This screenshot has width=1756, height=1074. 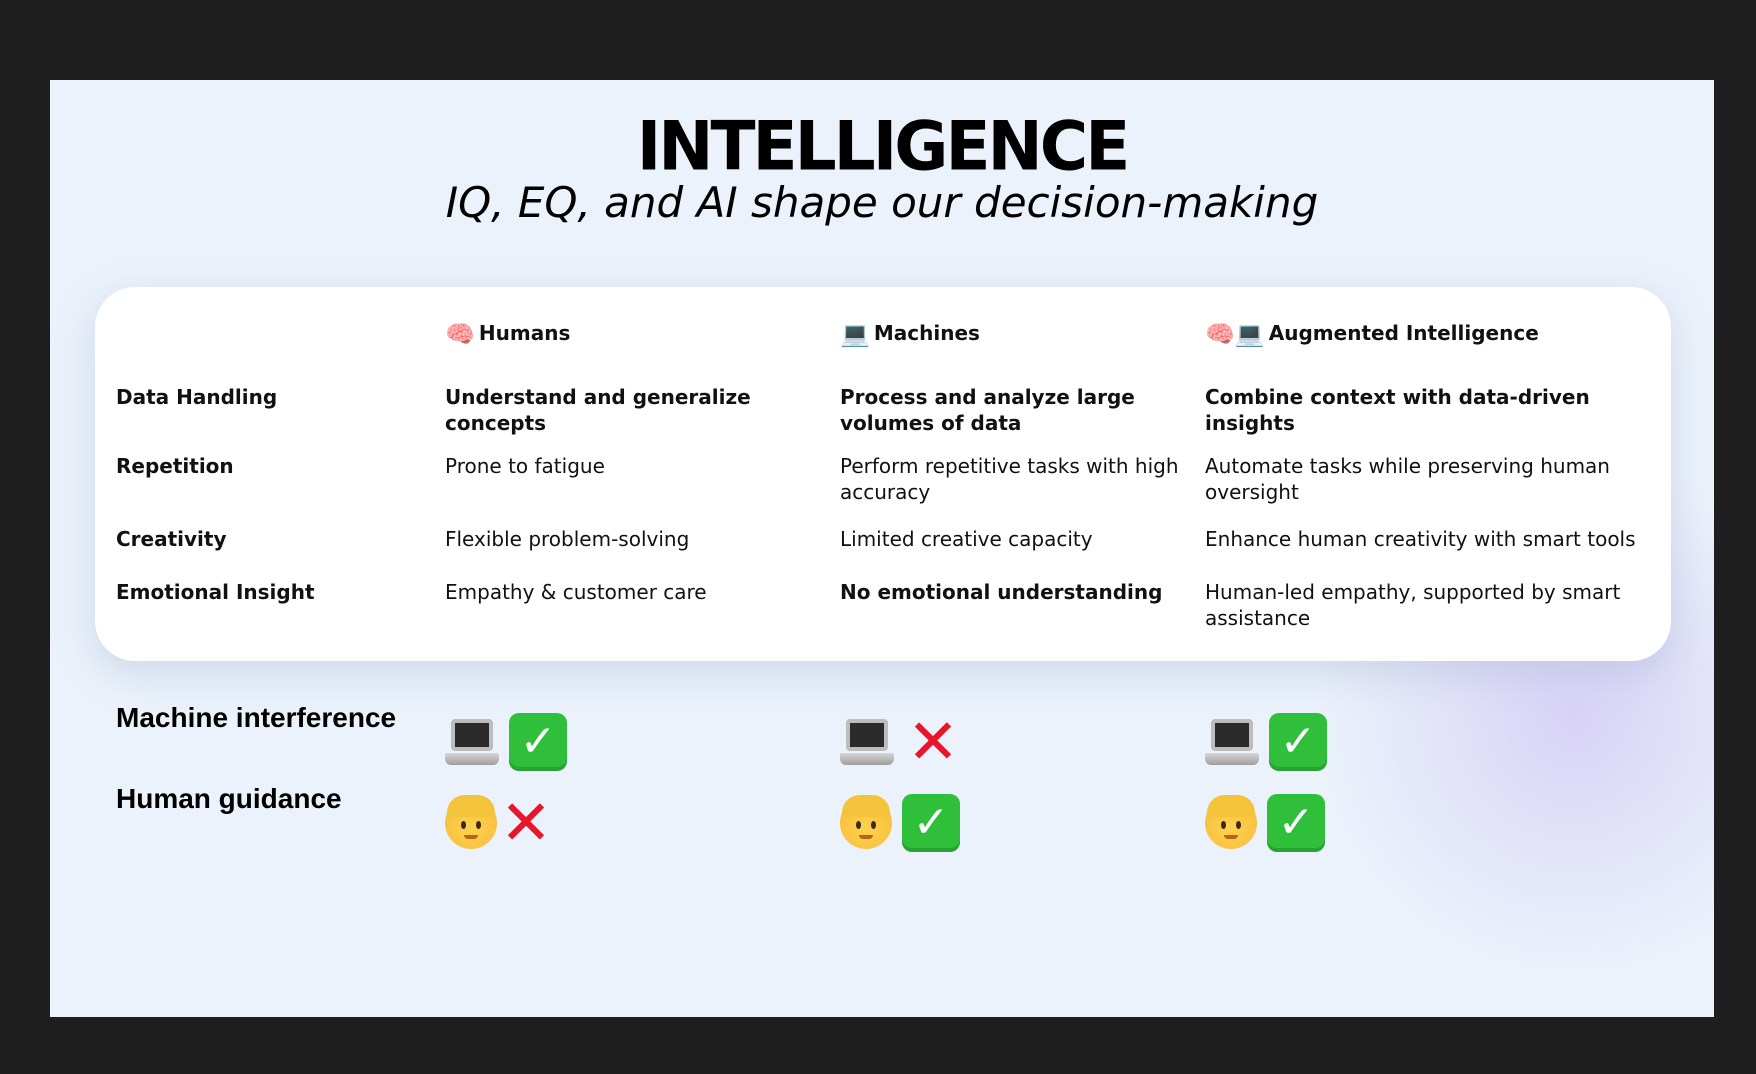 What do you see at coordinates (460, 334) in the screenshot?
I see `brain-icon: 🧠` at bounding box center [460, 334].